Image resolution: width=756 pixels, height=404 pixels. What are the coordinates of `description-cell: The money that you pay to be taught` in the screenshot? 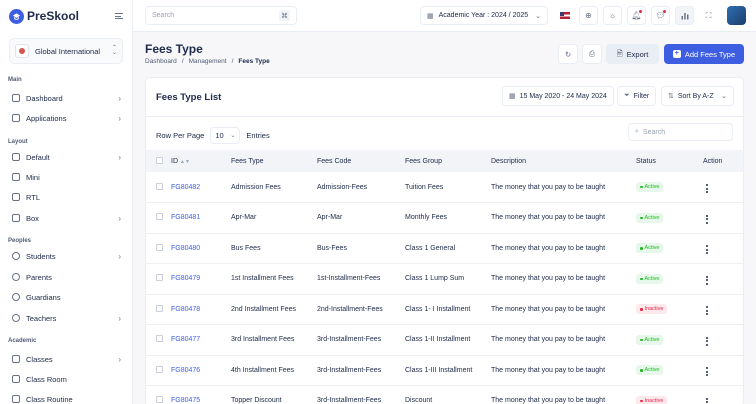 It's located at (548, 340).